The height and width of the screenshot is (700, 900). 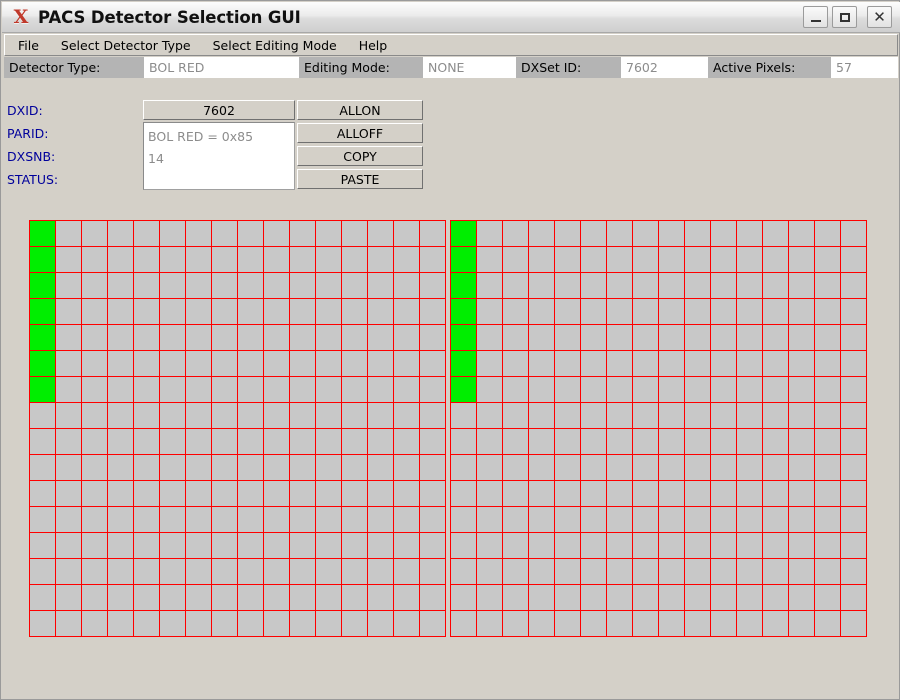 I want to click on active-pixels-value: 57, so click(x=864, y=67).